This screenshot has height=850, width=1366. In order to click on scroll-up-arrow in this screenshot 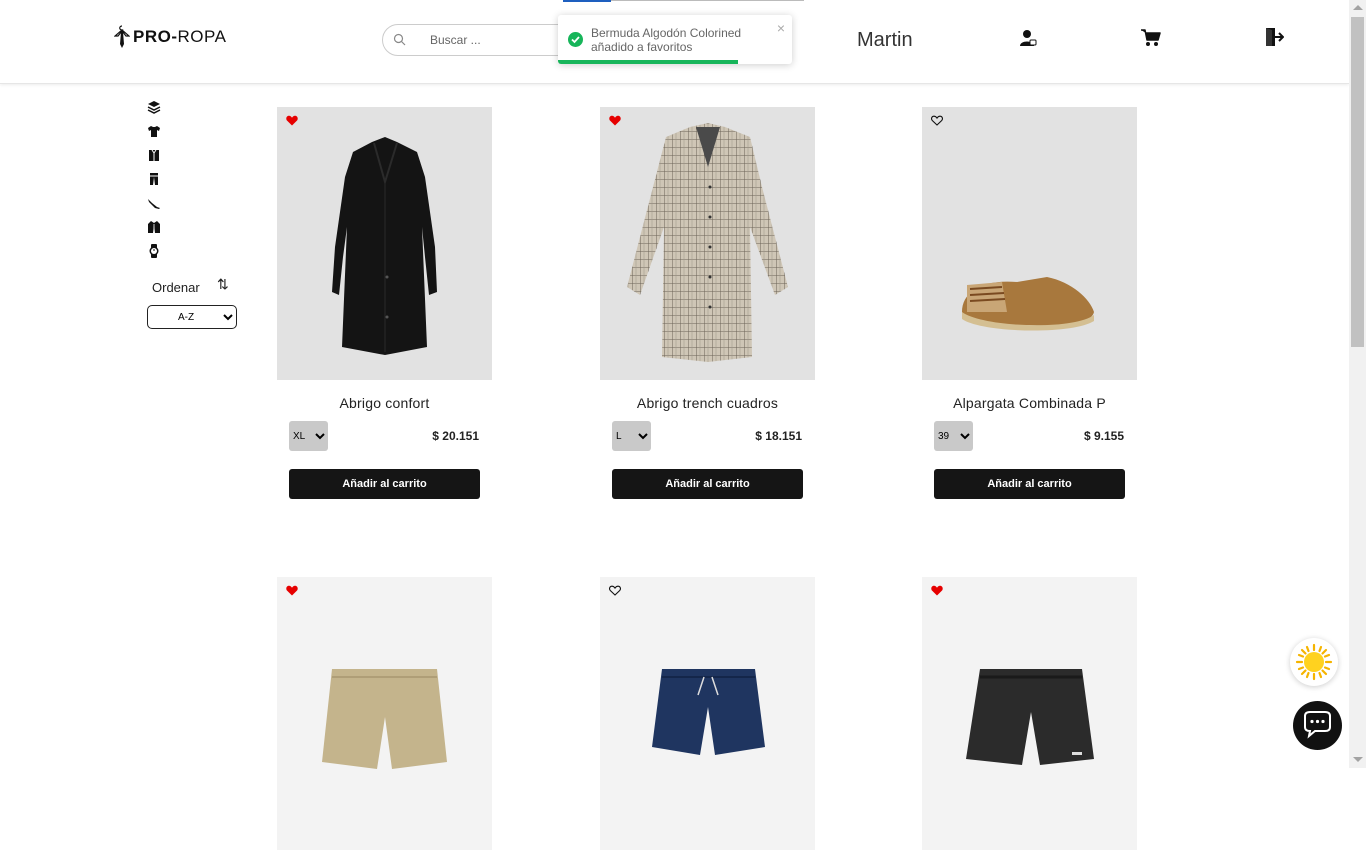, I will do `click(1358, 7)`.